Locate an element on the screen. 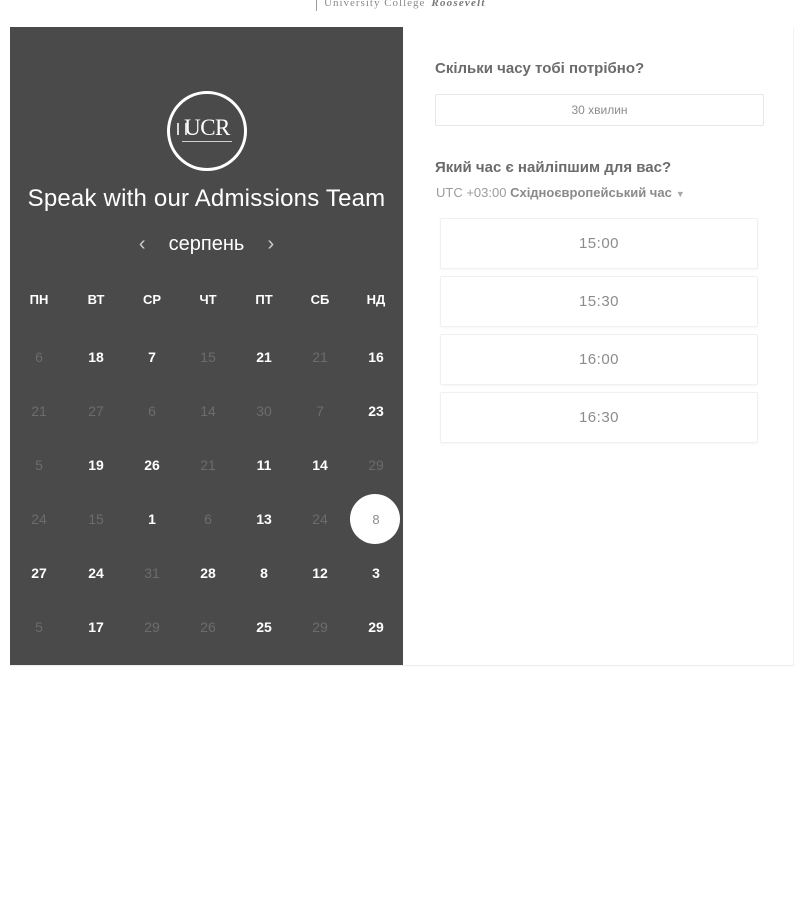  calendar-day: 28 is located at coordinates (208, 573).